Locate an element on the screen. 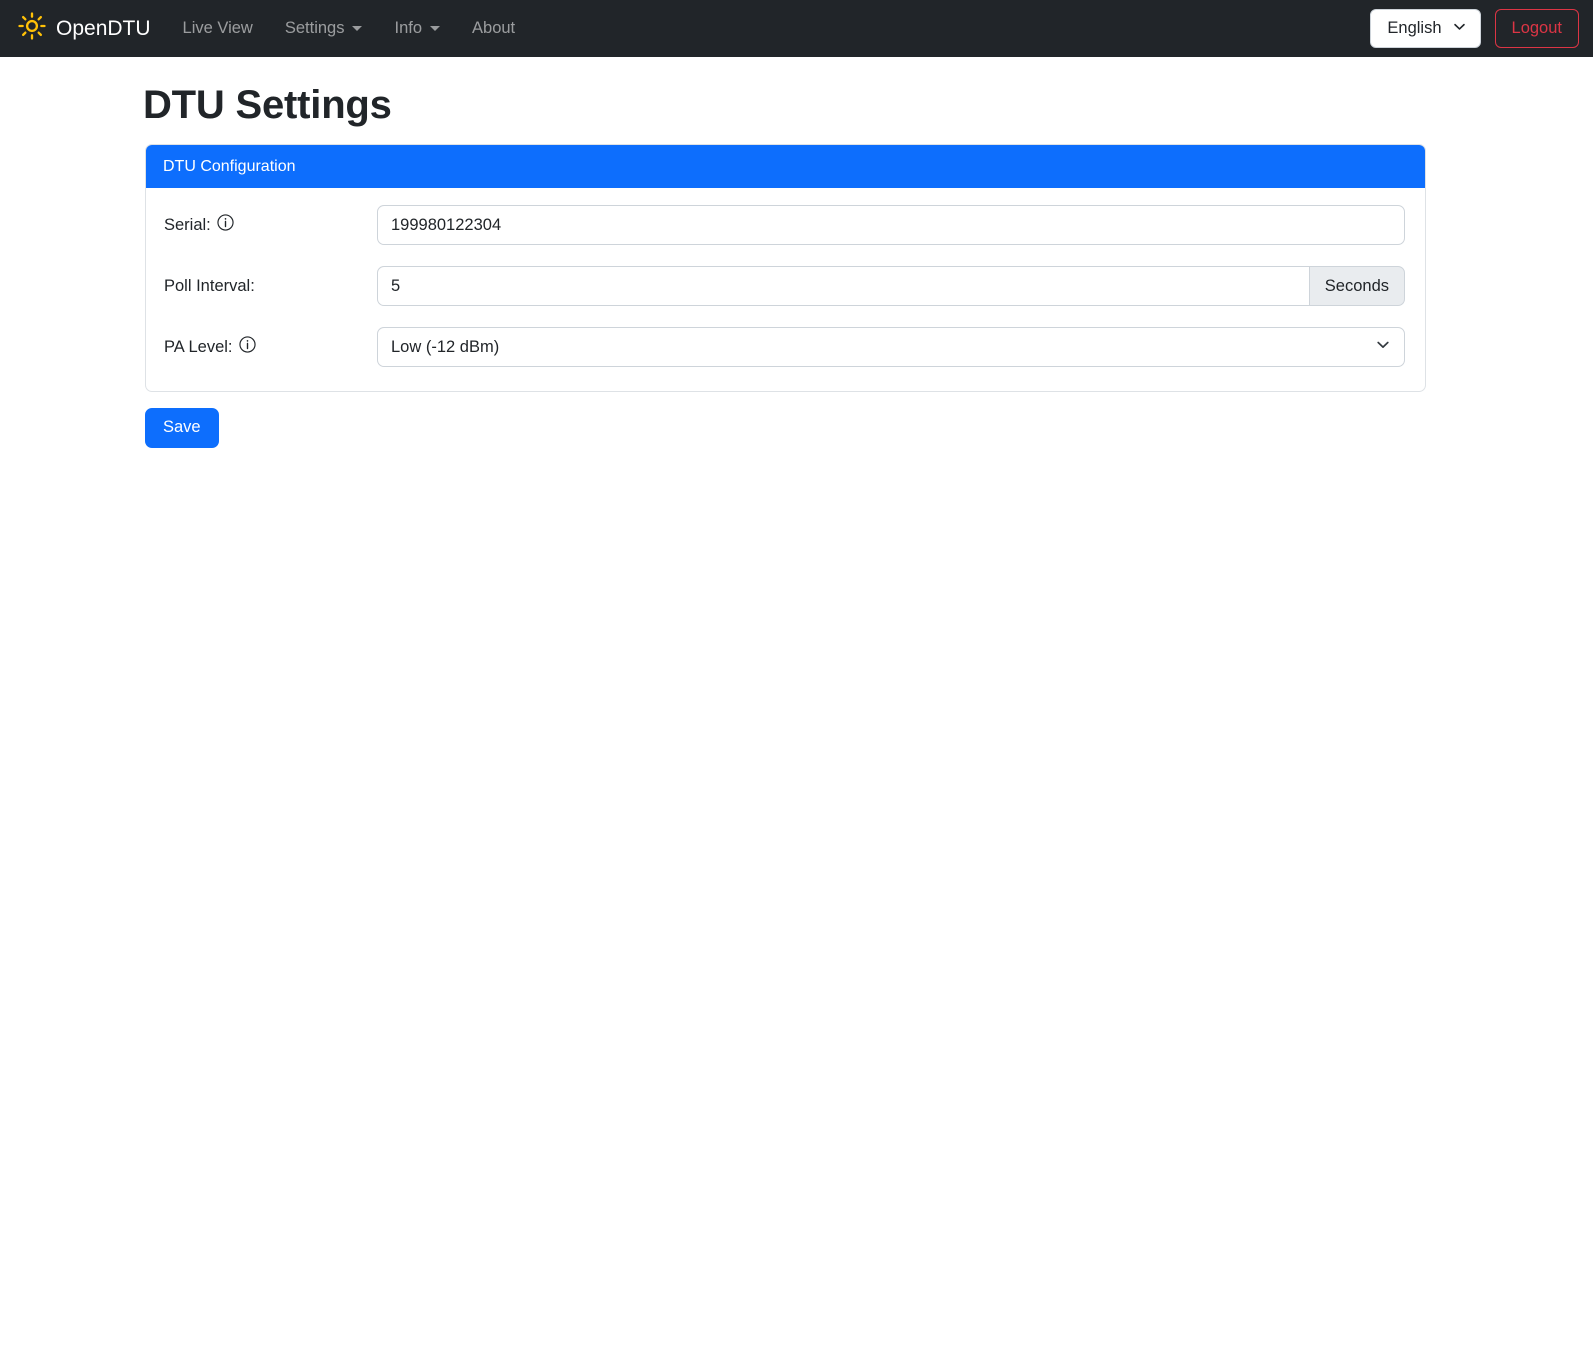 Image resolution: width=1593 pixels, height=1359 pixels. language-selector: English is located at coordinates (1425, 28).